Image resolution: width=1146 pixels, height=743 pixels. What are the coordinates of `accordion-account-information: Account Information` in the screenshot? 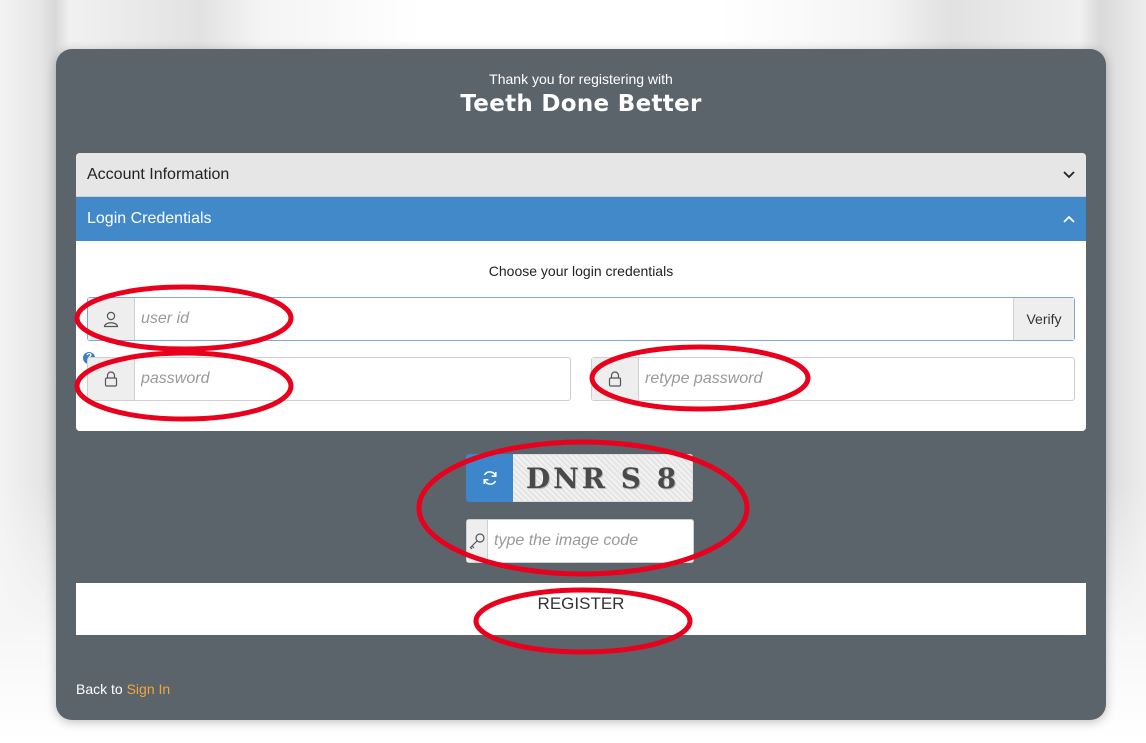 It's located at (581, 175).